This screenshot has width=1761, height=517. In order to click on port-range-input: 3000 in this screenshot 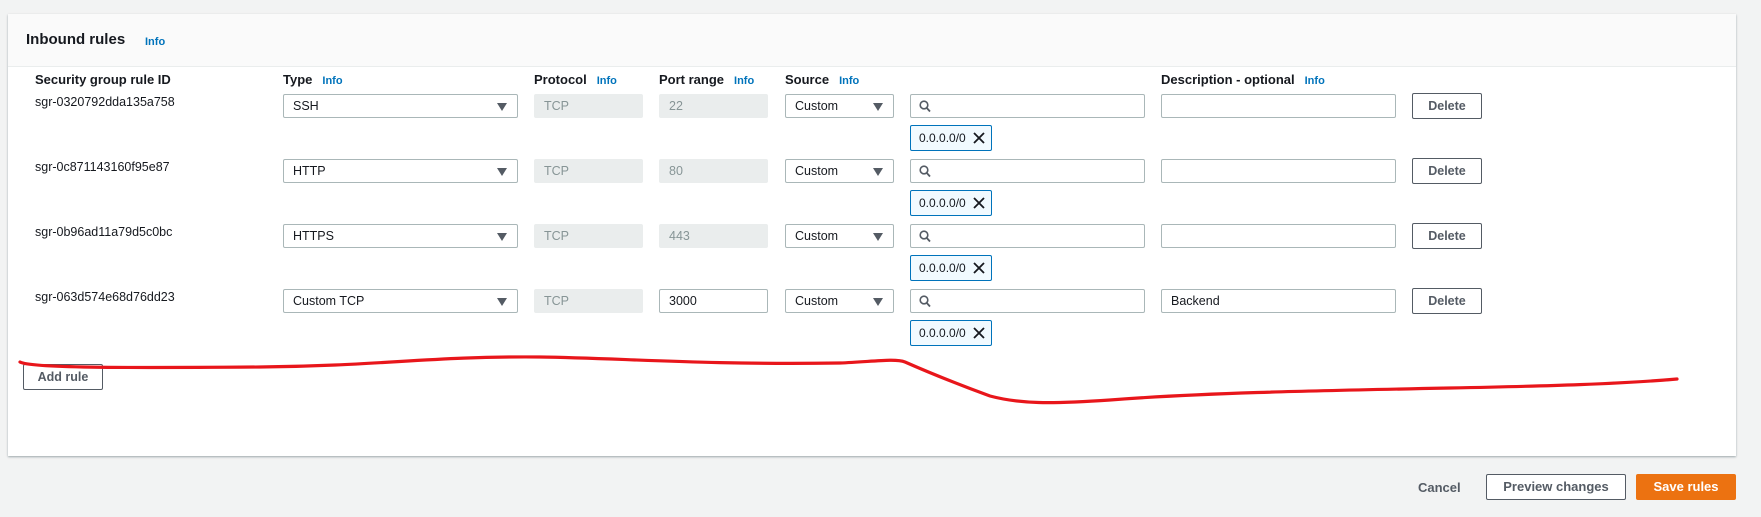, I will do `click(713, 301)`.